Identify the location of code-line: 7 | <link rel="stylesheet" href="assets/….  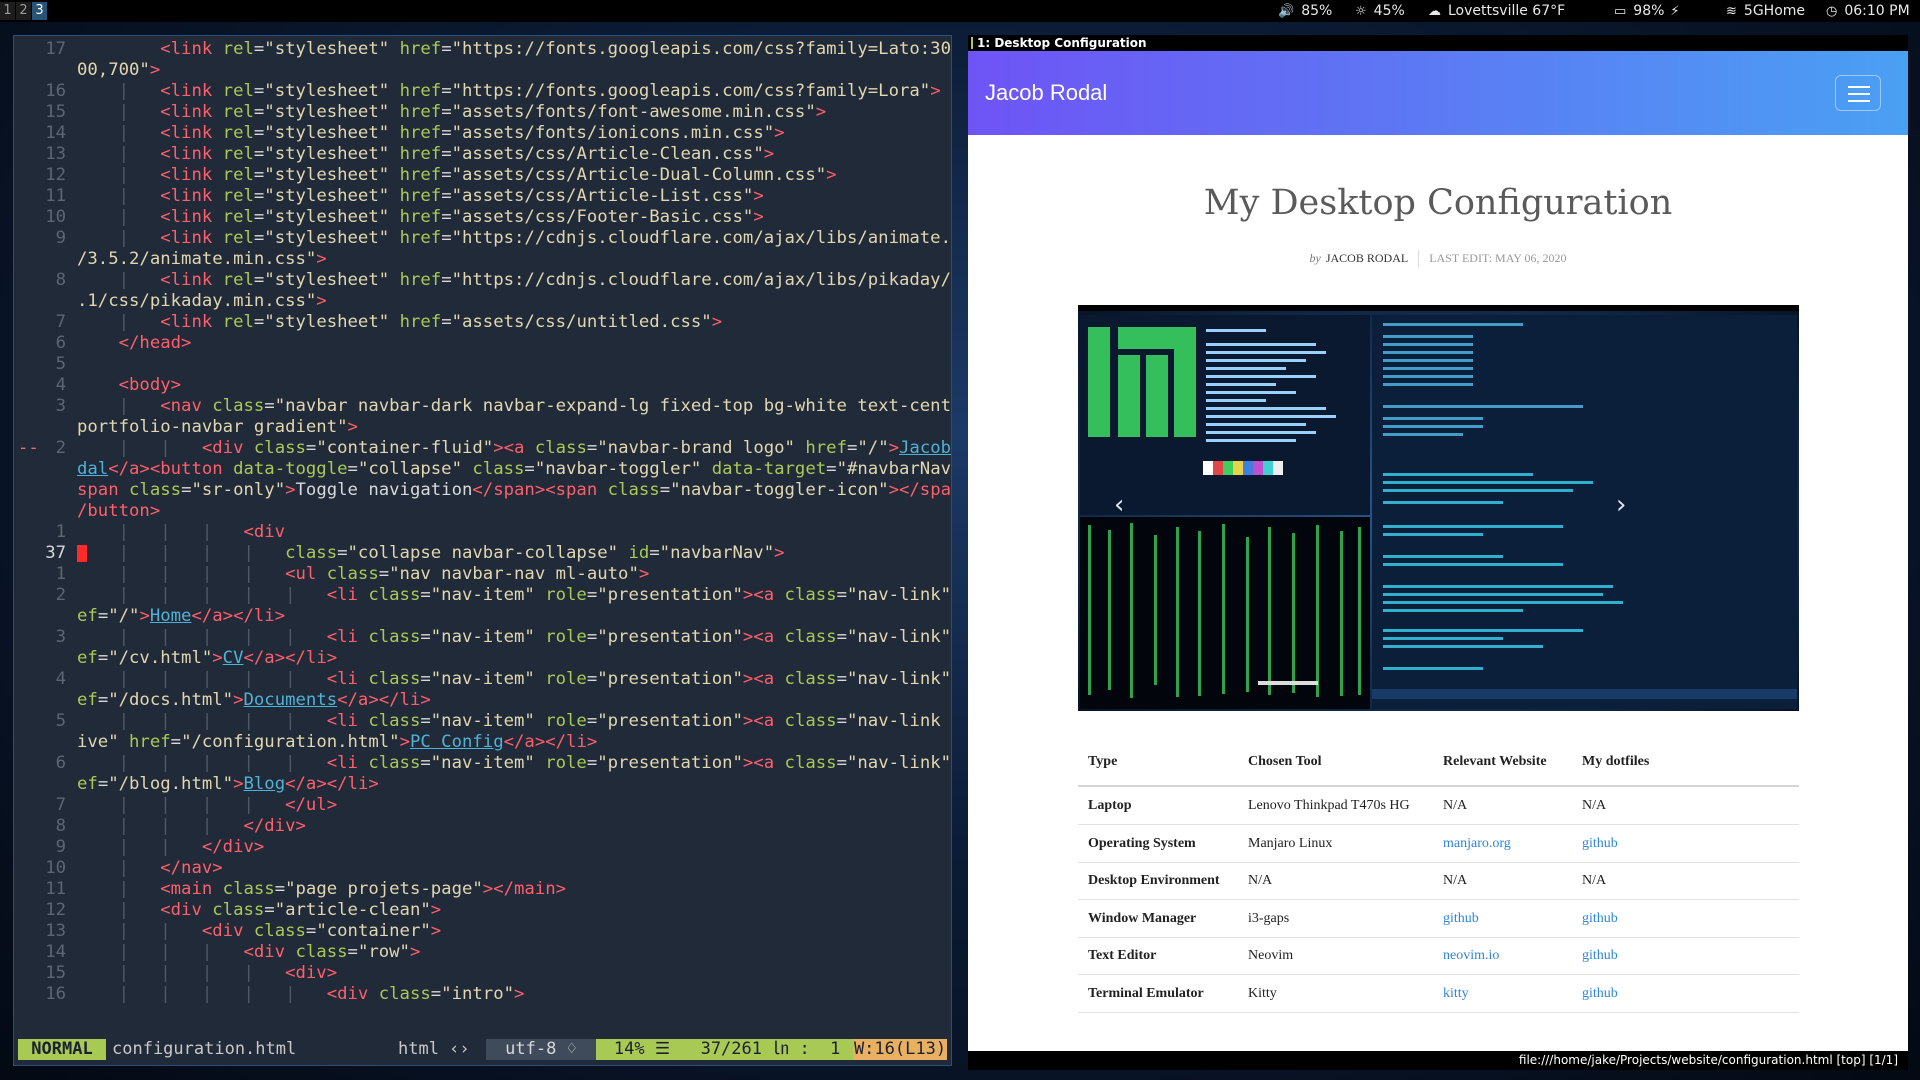
(482, 322).